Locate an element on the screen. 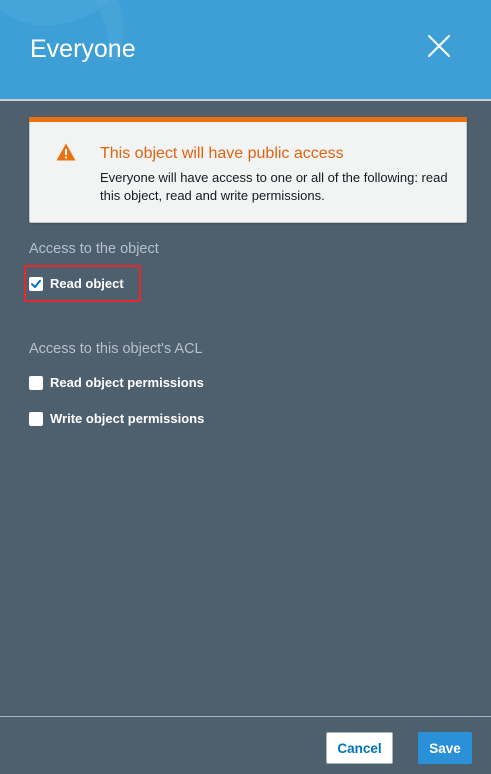  dialog-header: Everyone is located at coordinates (245, 49).